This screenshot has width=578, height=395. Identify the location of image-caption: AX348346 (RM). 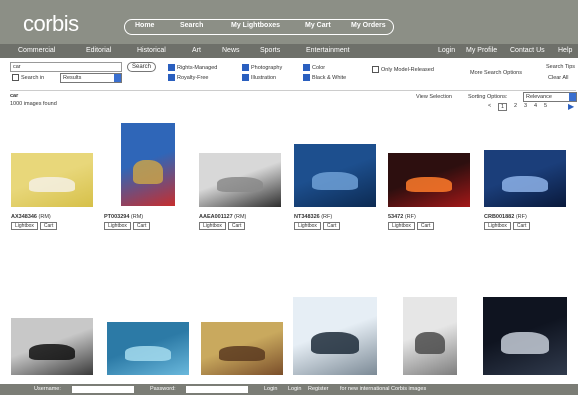
(31, 217).